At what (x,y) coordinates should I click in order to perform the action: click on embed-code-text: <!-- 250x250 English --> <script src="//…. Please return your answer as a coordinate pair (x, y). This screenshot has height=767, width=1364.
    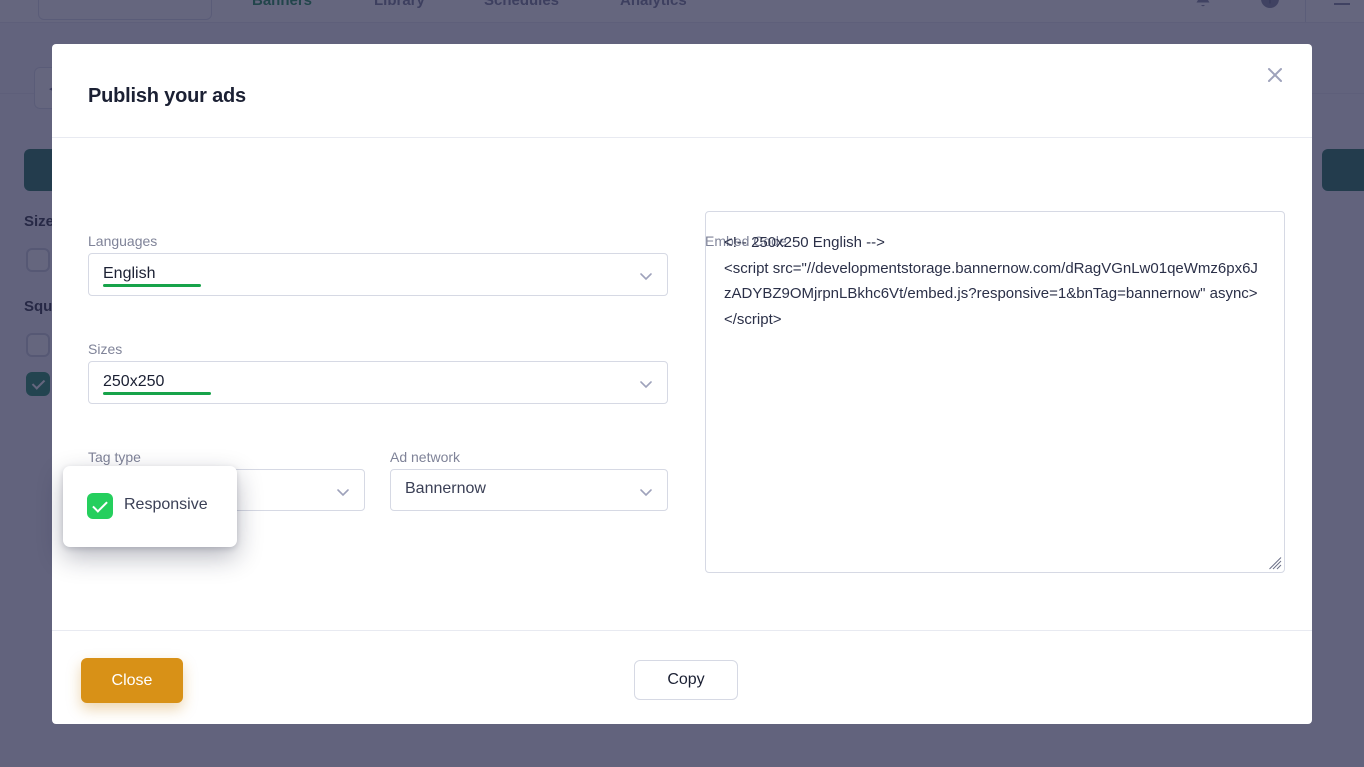
    Looking at the image, I should click on (991, 281).